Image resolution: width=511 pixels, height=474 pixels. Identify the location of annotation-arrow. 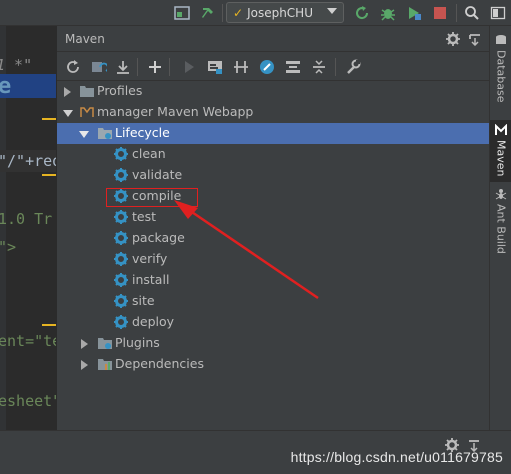
(246, 250).